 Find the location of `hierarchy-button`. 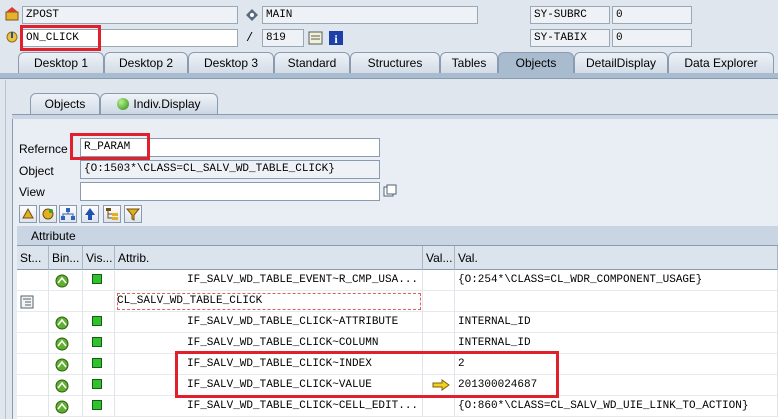

hierarchy-button is located at coordinates (68, 214).